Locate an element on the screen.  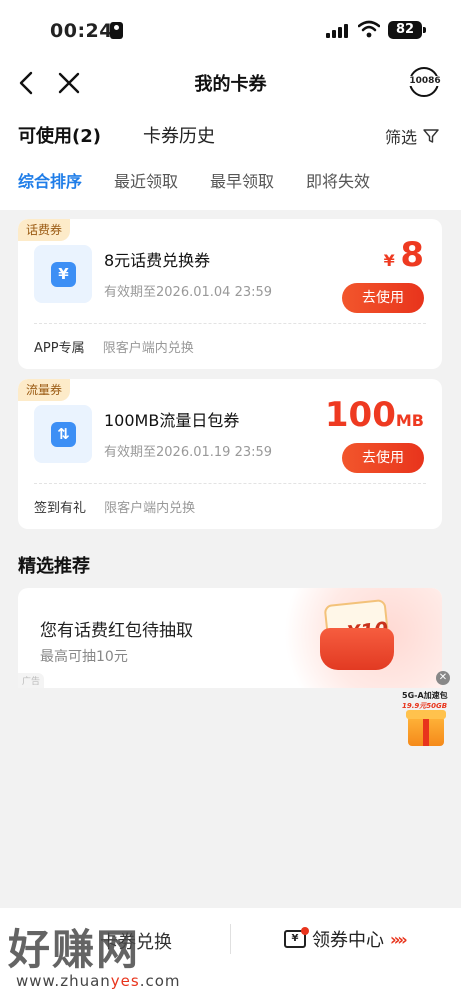
promo-banner: 您有话费红包待抽取 最高可抽10元 ¥10 广告 is located at coordinates (230, 638).